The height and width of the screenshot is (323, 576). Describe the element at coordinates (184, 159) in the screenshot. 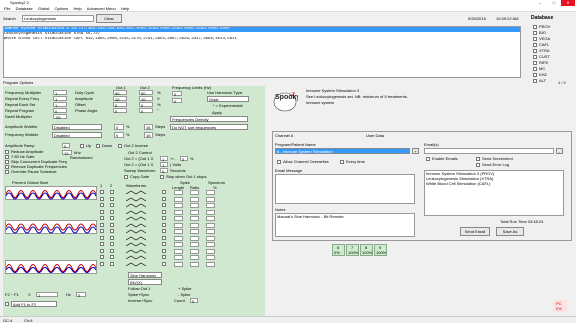

I see `out2-row1-input2: 0` at that location.